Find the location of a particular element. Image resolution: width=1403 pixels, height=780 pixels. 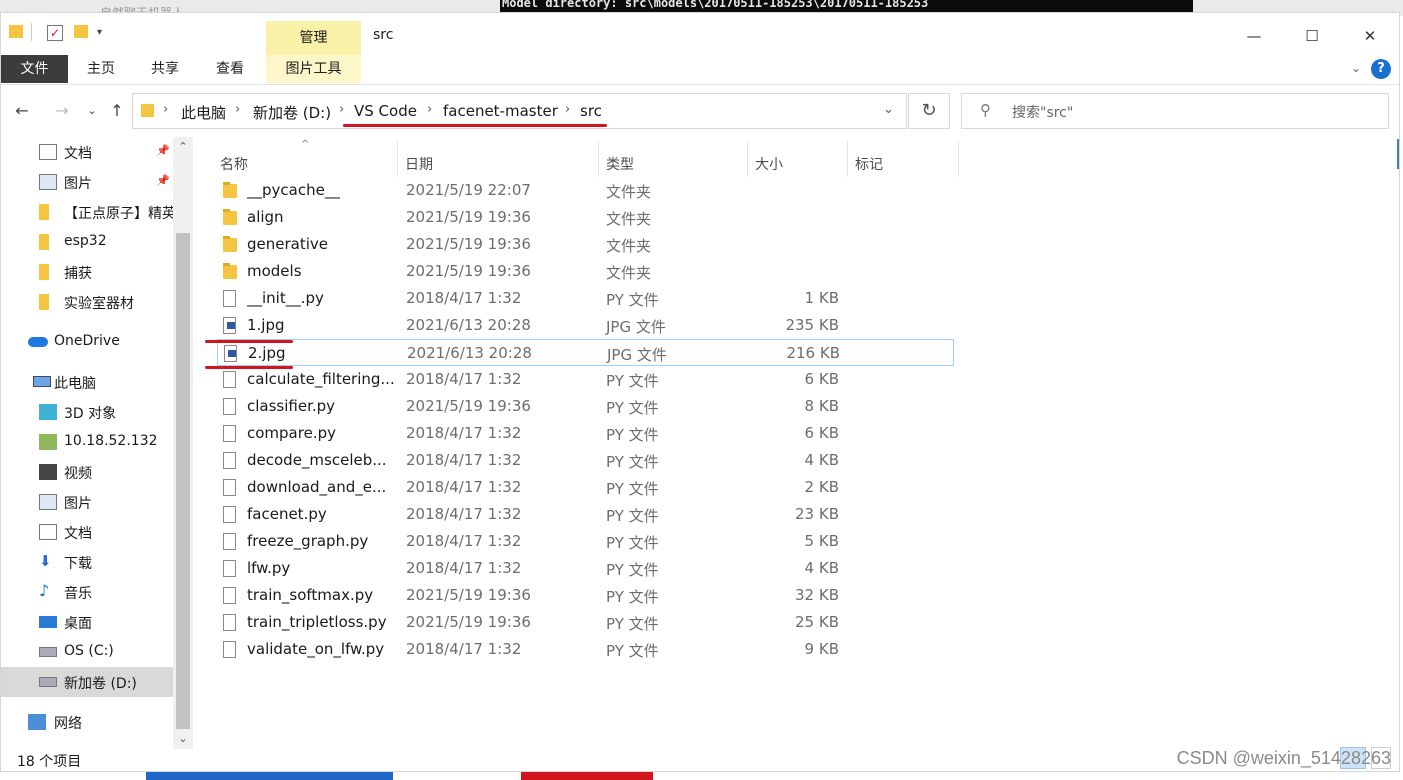

table-row: __pycache__ 2021/5/19 22:07 文件夹 is located at coordinates (585, 190).